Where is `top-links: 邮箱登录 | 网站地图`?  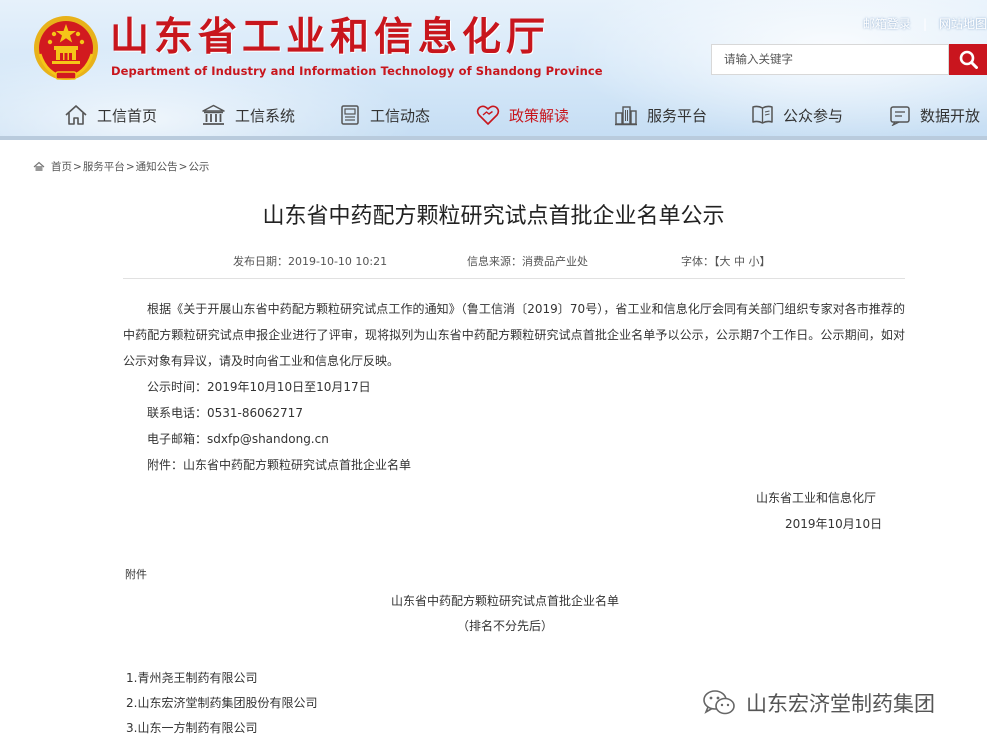 top-links: 邮箱登录 | 网站地图 is located at coordinates (925, 23).